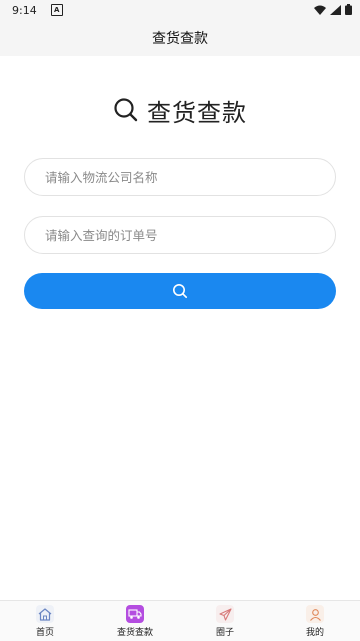  What do you see at coordinates (56, 10) in the screenshot?
I see `notification-a-icon: A` at bounding box center [56, 10].